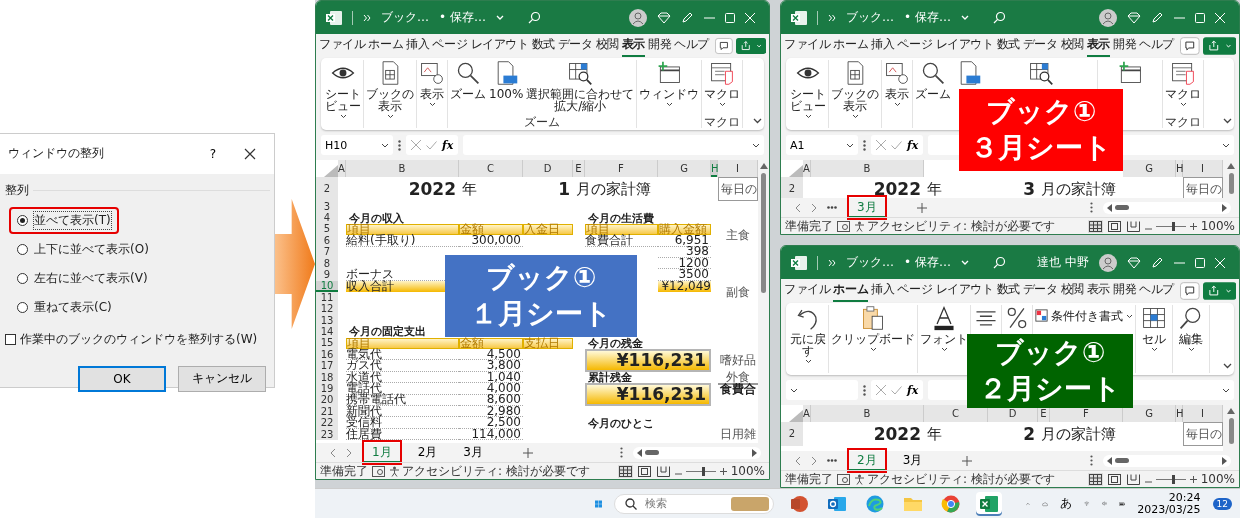 Image resolution: width=1240 pixels, height=518 pixels. What do you see at coordinates (738, 434) in the screenshot?
I see `category-cell-text: 日用雑` at bounding box center [738, 434].